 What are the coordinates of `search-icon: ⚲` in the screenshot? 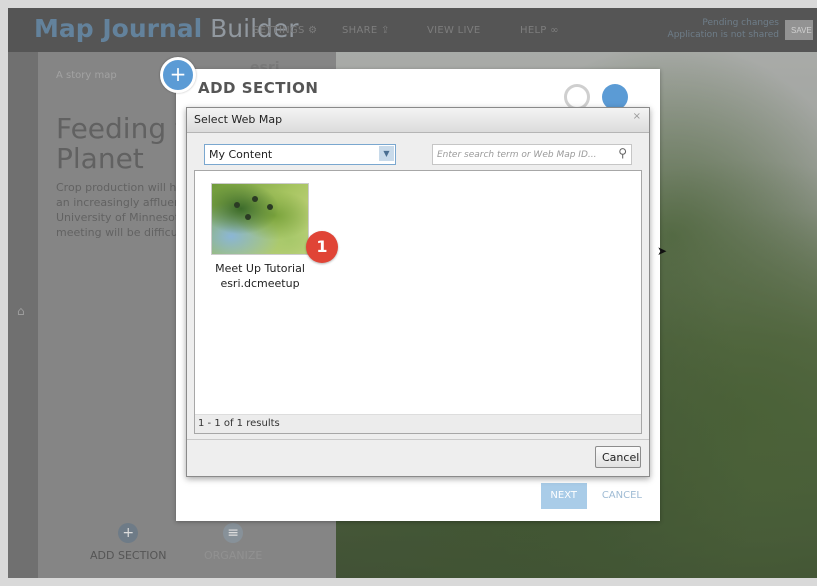 It's located at (622, 153).